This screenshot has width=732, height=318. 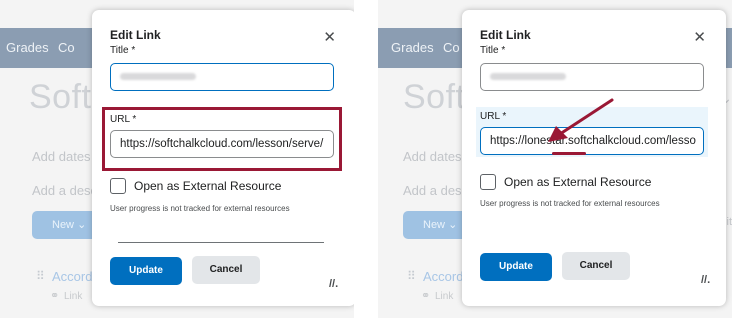 I want to click on subdomain-annotation-underline, so click(x=569, y=153).